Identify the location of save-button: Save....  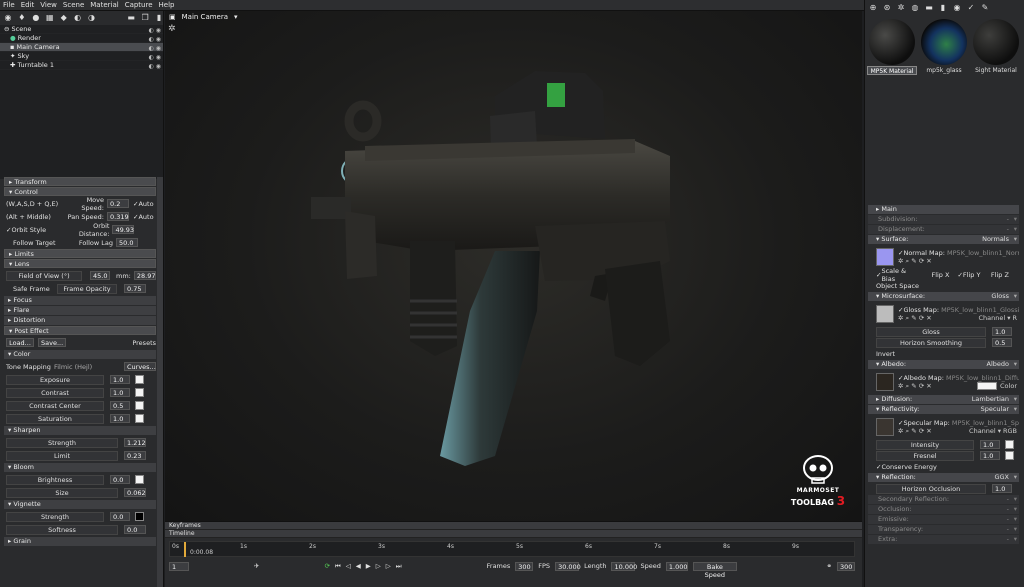
(52, 342).